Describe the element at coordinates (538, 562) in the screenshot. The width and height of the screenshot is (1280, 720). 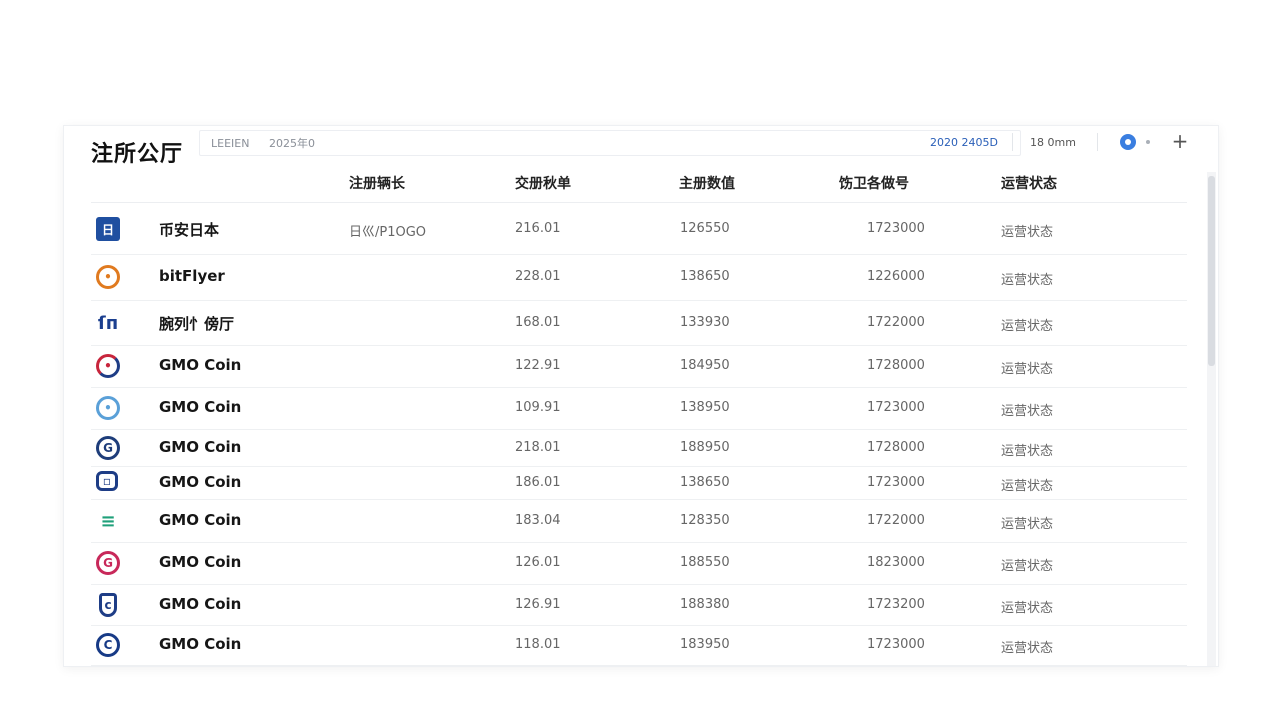
I see `volume-cell: 126.01` at that location.